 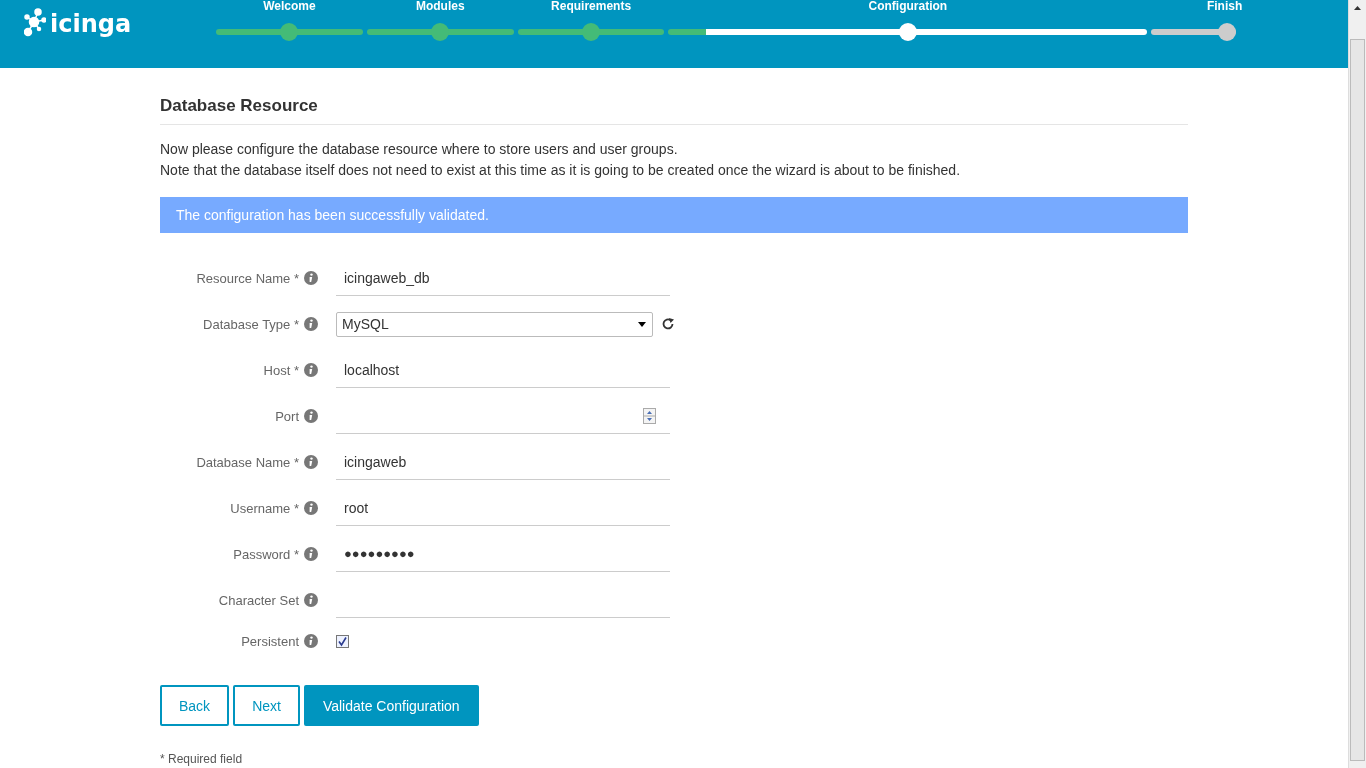 What do you see at coordinates (289, 6) in the screenshot?
I see `step-label: Welcome` at bounding box center [289, 6].